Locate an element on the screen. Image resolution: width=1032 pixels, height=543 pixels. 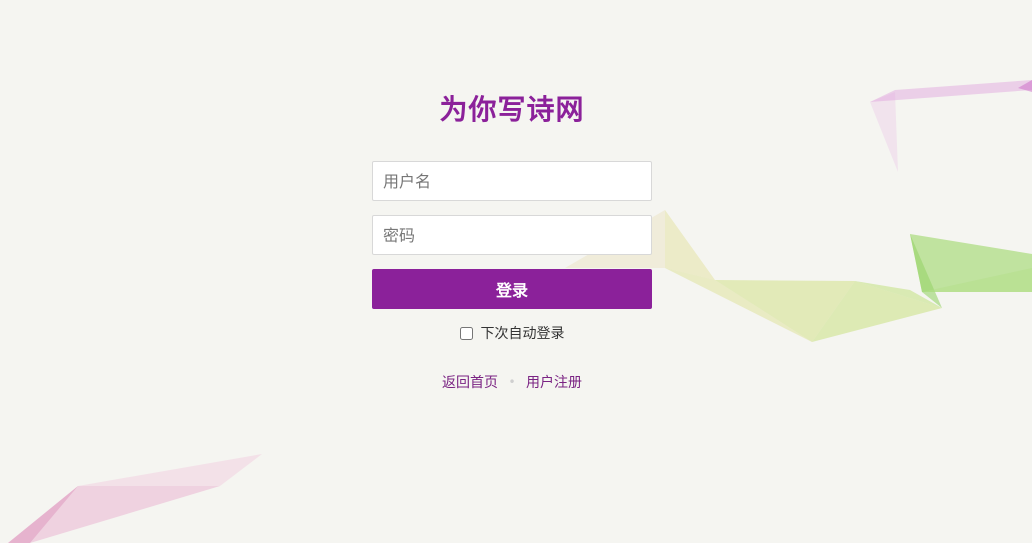
remember-me-label: 下次自动登录 is located at coordinates (522, 334).